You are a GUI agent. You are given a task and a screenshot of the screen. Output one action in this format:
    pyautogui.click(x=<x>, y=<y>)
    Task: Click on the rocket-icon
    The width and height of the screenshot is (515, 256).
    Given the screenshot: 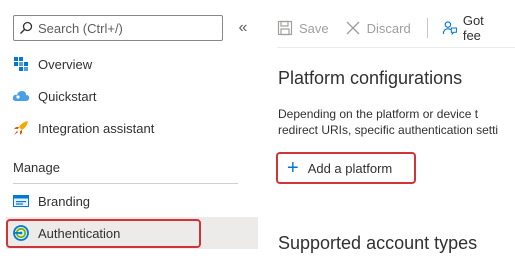 What is the action you would take?
    pyautogui.click(x=21, y=128)
    